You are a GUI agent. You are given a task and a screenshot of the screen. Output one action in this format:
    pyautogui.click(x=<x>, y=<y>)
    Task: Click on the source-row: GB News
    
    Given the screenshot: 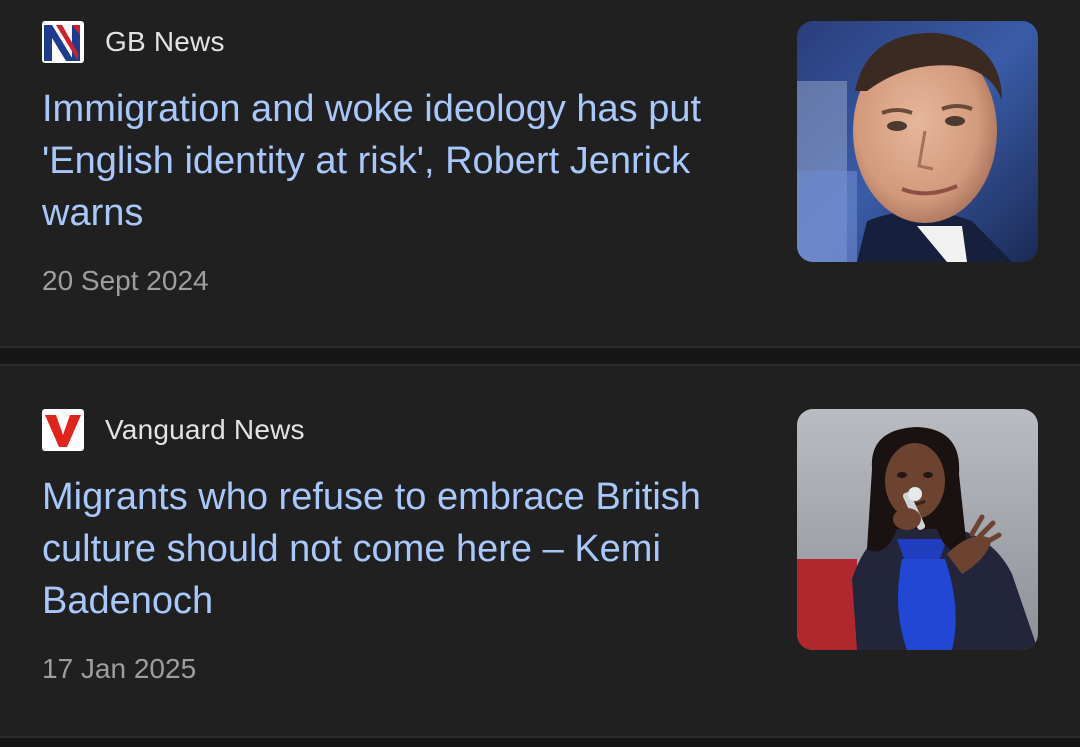 What is the action you would take?
    pyautogui.click(x=133, y=42)
    